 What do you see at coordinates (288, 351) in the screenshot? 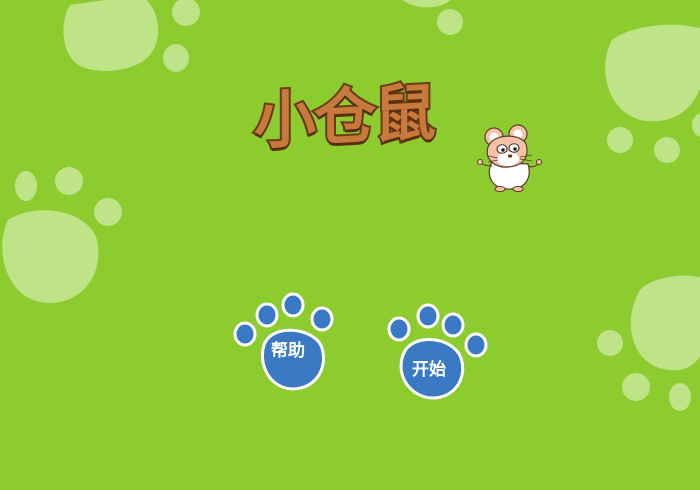
I see `help-button-label: 帮助` at bounding box center [288, 351].